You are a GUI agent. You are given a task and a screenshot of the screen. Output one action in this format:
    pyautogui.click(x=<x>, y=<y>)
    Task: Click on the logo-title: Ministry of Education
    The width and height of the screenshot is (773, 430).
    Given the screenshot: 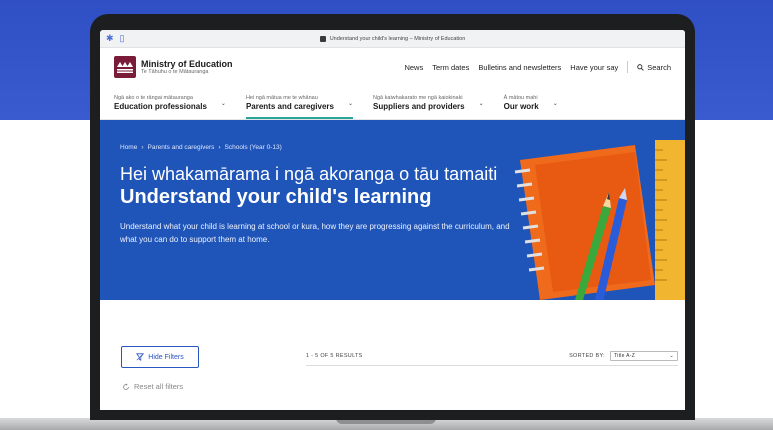 What is the action you would take?
    pyautogui.click(x=187, y=63)
    